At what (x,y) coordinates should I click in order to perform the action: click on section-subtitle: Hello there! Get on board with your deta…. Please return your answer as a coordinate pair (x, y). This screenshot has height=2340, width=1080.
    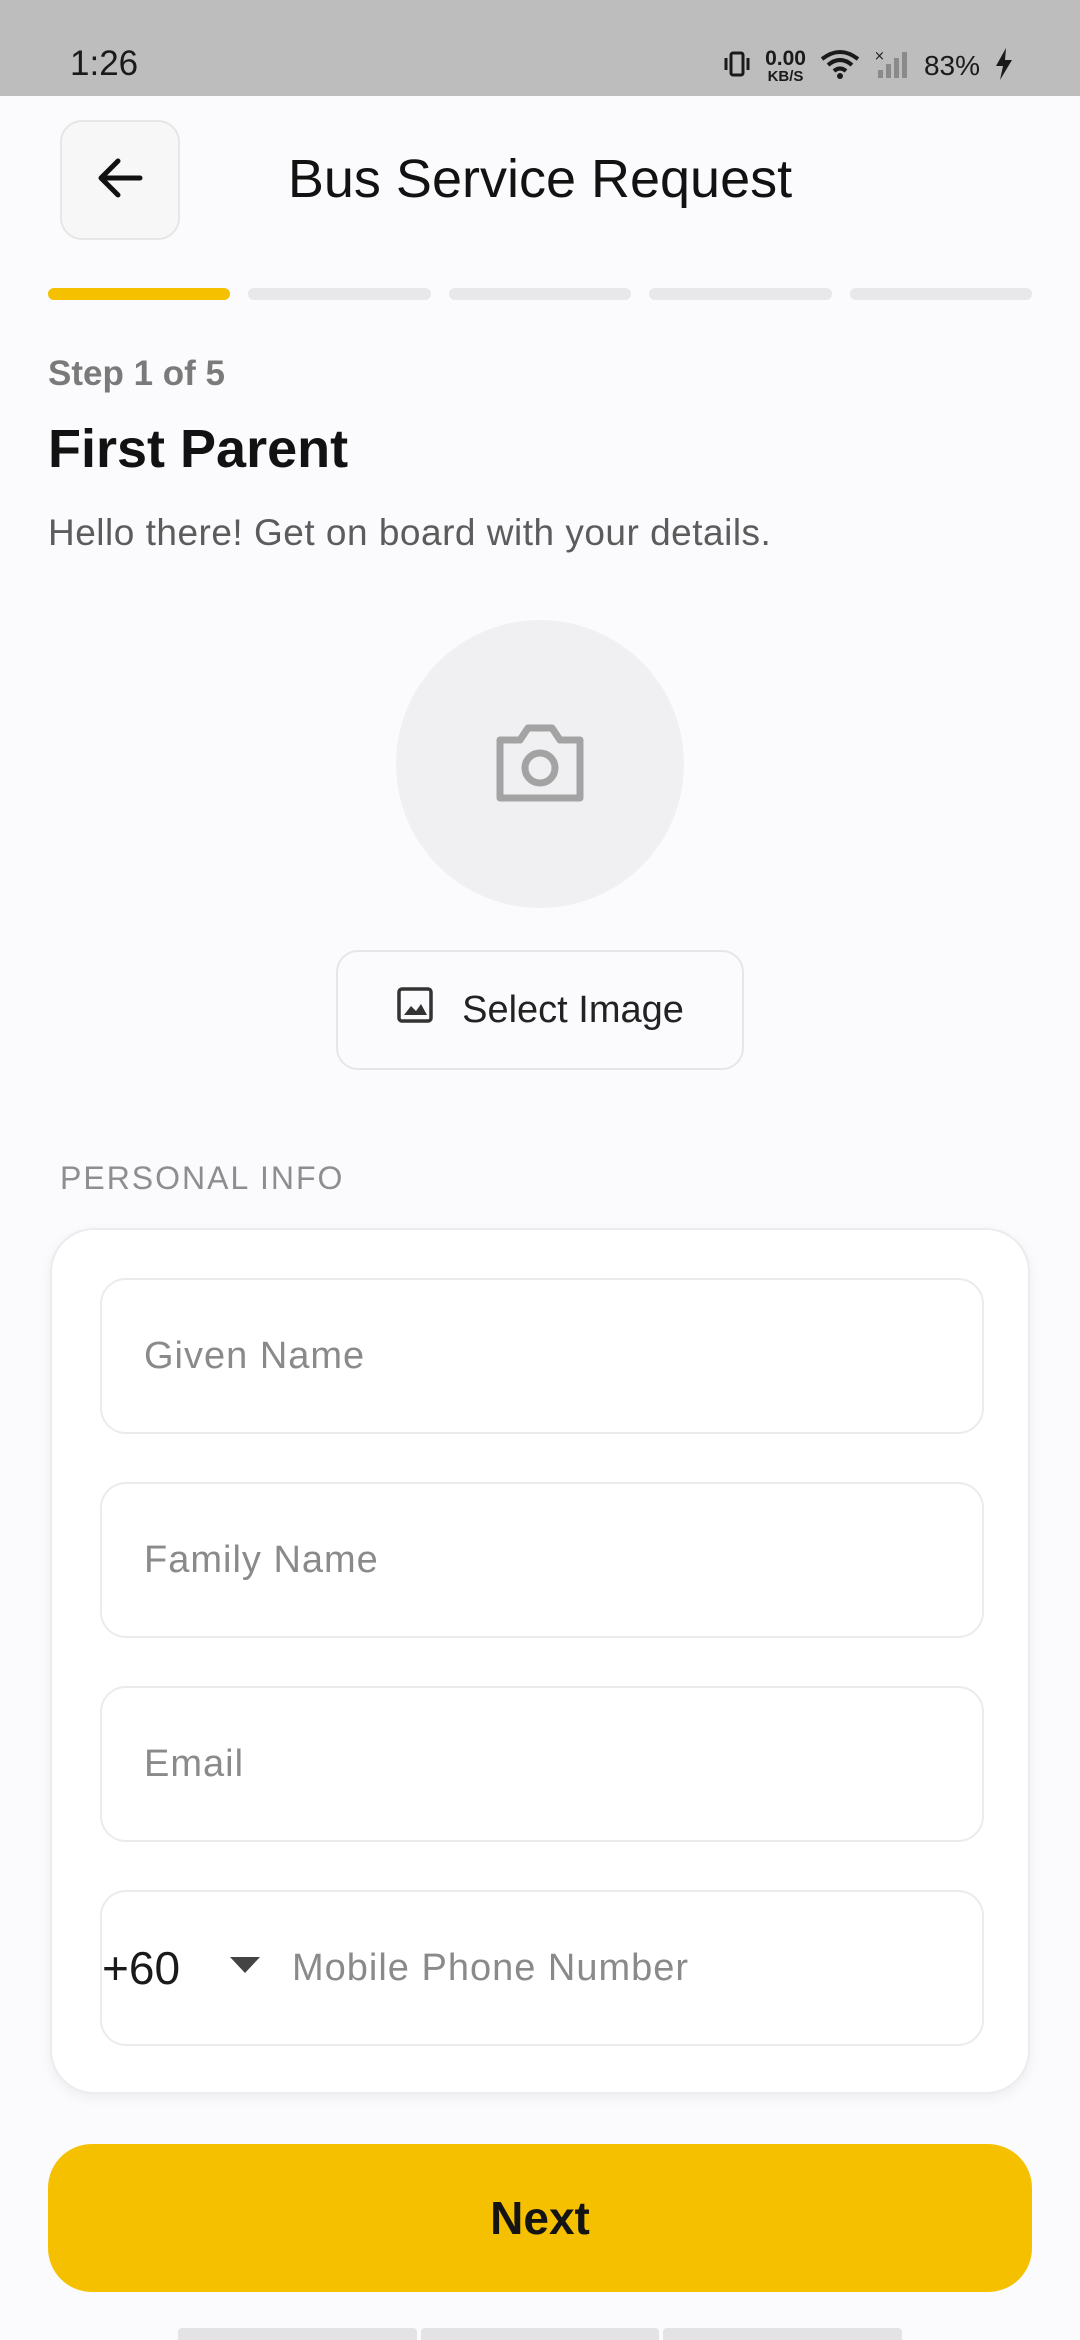
    Looking at the image, I should click on (410, 532).